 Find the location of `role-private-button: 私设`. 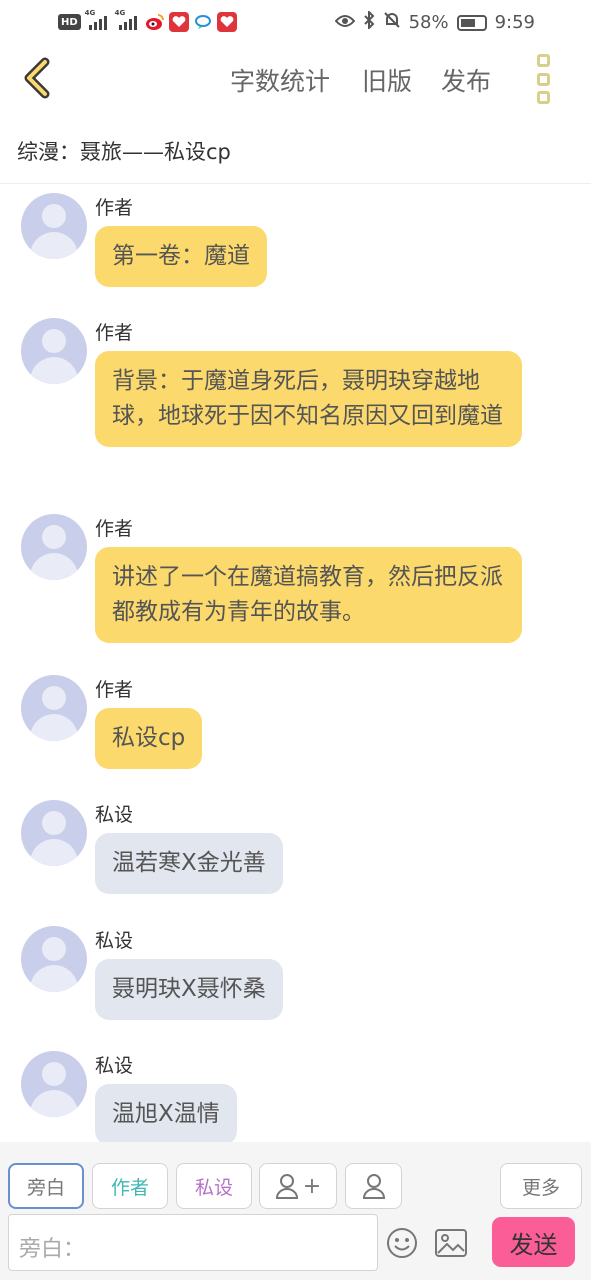

role-private-button: 私设 is located at coordinates (214, 1186).